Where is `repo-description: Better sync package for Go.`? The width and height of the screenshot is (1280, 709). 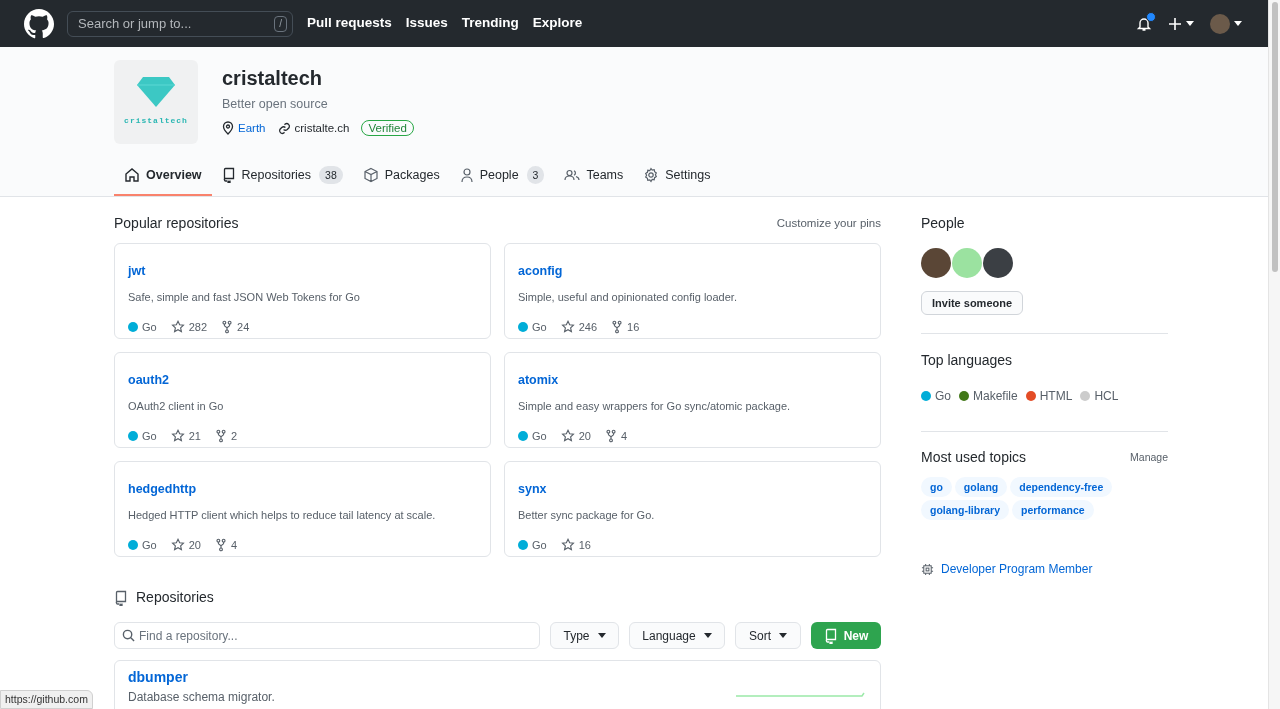
repo-description: Better sync package for Go. is located at coordinates (587, 515).